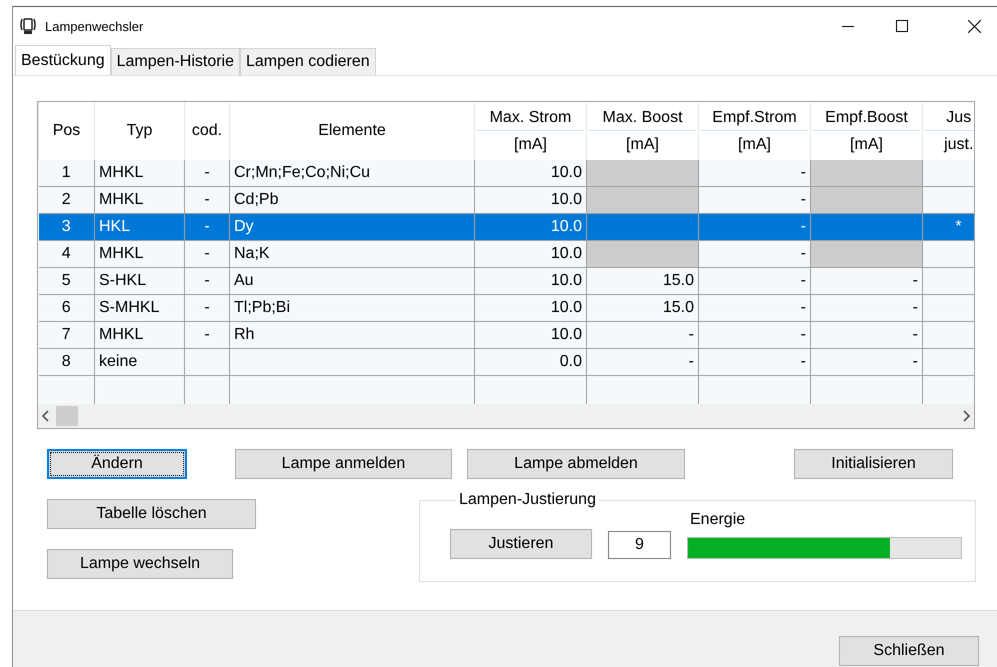 This screenshot has width=997, height=667. What do you see at coordinates (151, 514) in the screenshot?
I see `action-button: Tabelle löschen` at bounding box center [151, 514].